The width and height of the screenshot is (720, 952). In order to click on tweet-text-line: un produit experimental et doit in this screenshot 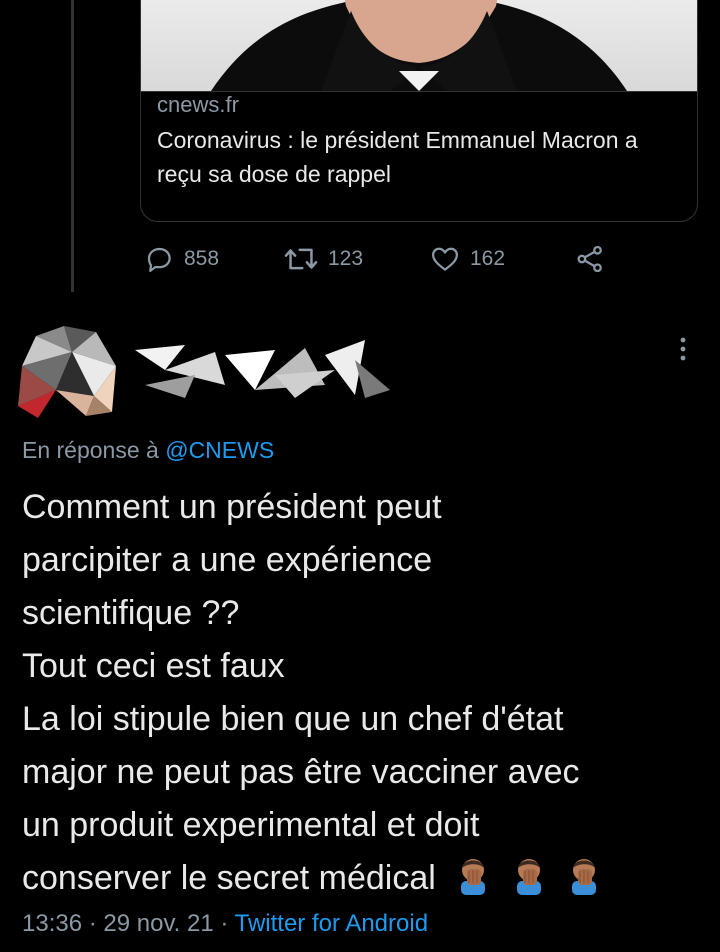, I will do `click(251, 825)`.